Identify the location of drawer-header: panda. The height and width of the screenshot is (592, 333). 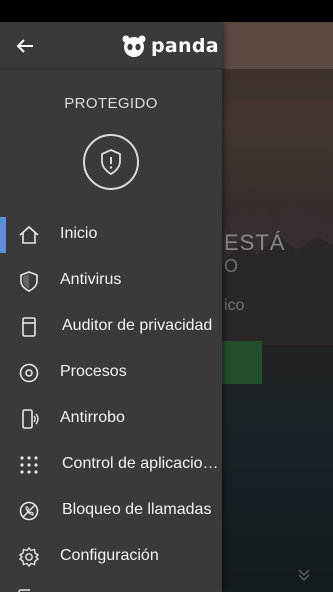
(111, 45).